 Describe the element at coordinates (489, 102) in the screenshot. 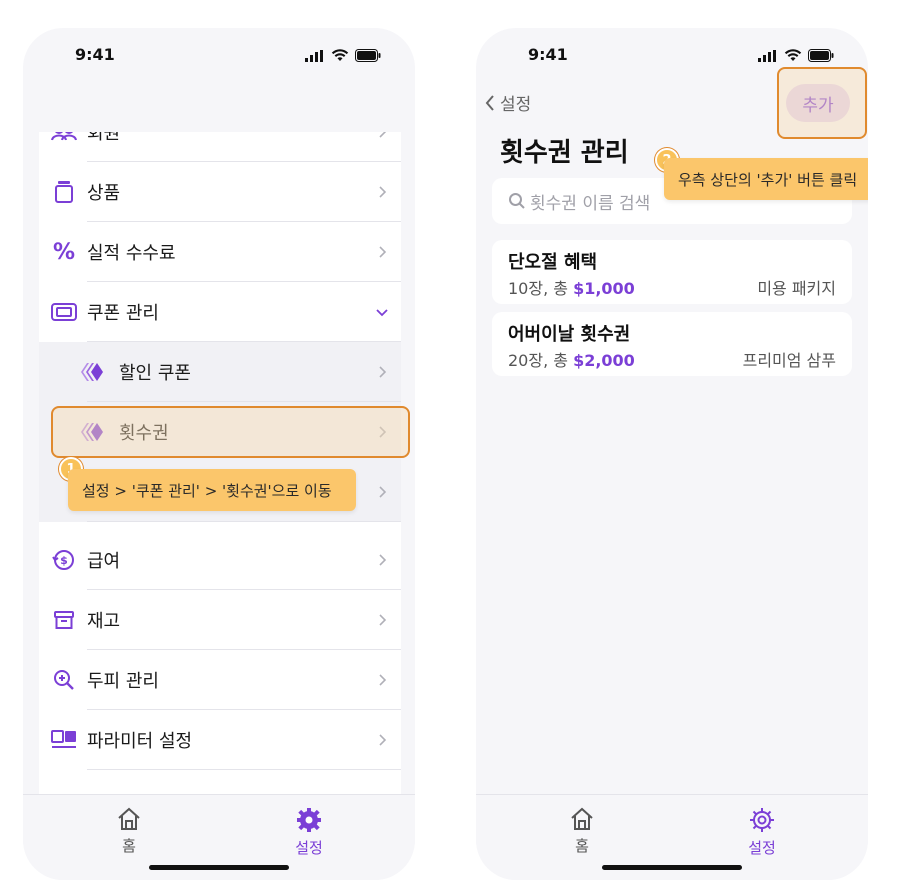

I see `chevron-left-icon` at that location.